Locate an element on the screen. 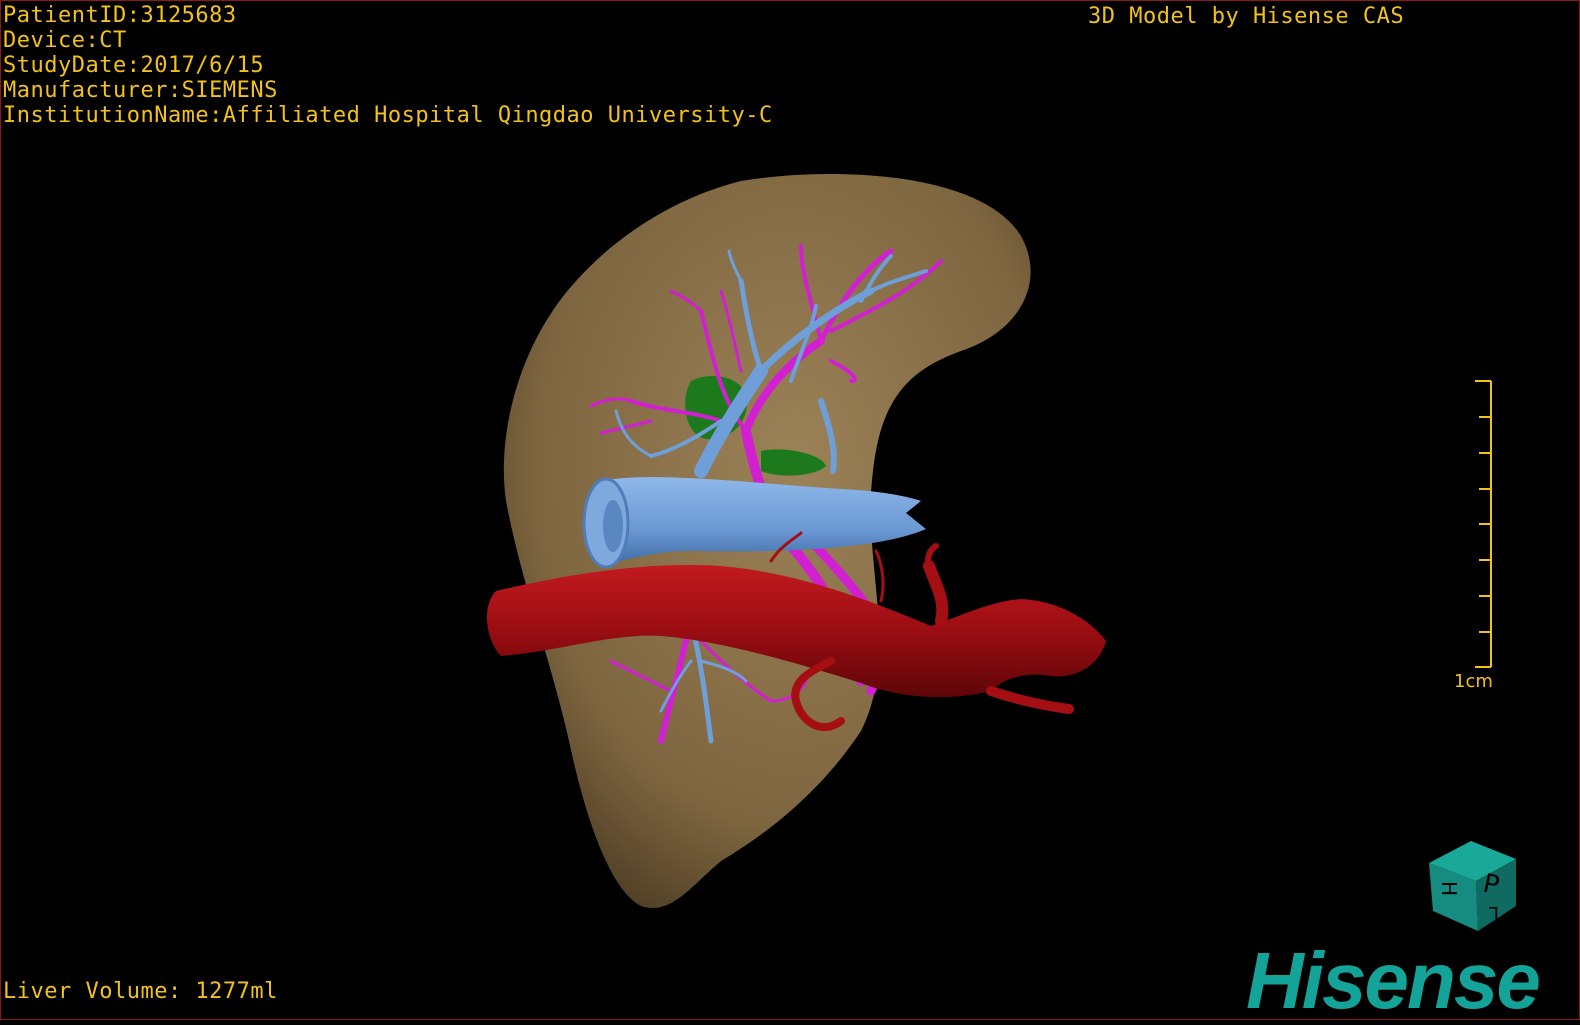 This screenshot has height=1025, width=1580. orientation-cube-face-l: L is located at coordinates (1494, 912).